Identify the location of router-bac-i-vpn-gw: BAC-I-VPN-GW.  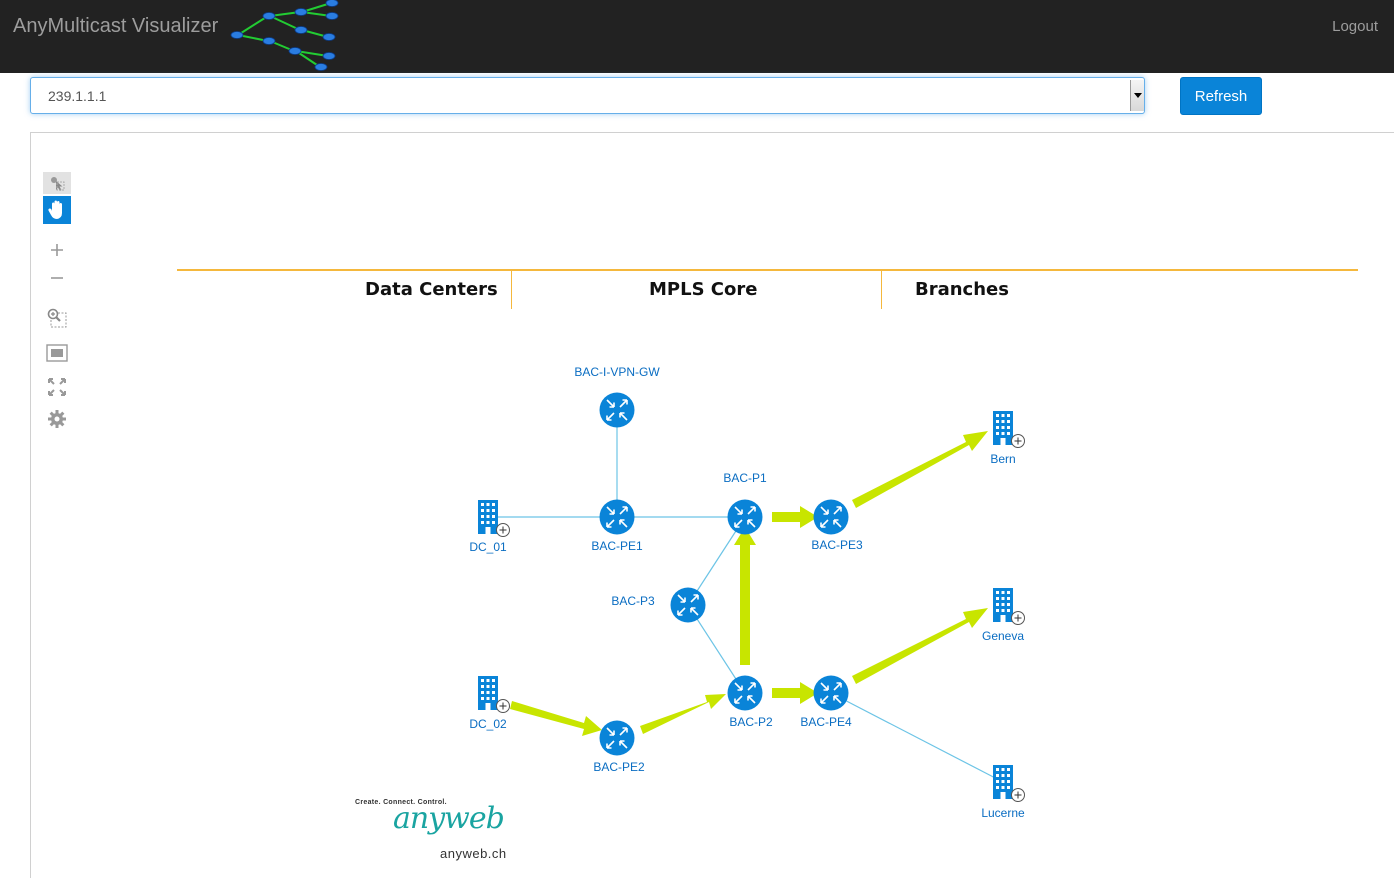
(617, 397).